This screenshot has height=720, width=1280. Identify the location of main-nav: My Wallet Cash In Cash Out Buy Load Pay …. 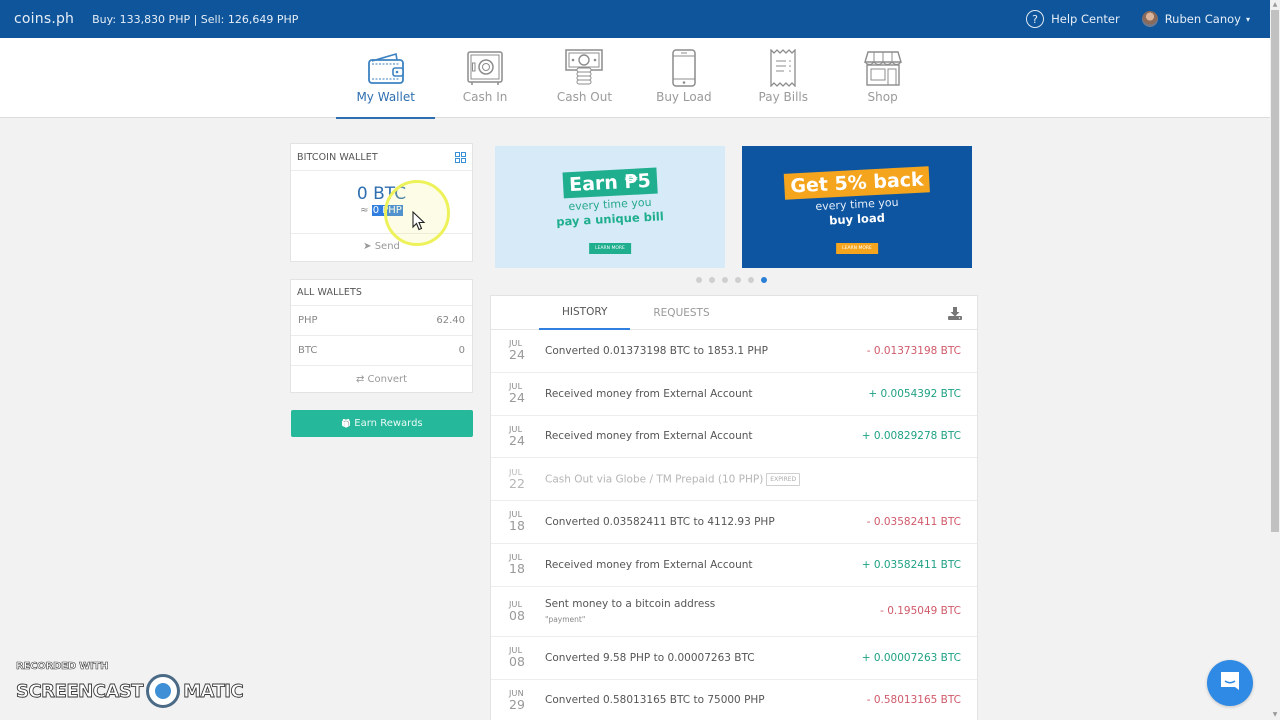
(635, 78).